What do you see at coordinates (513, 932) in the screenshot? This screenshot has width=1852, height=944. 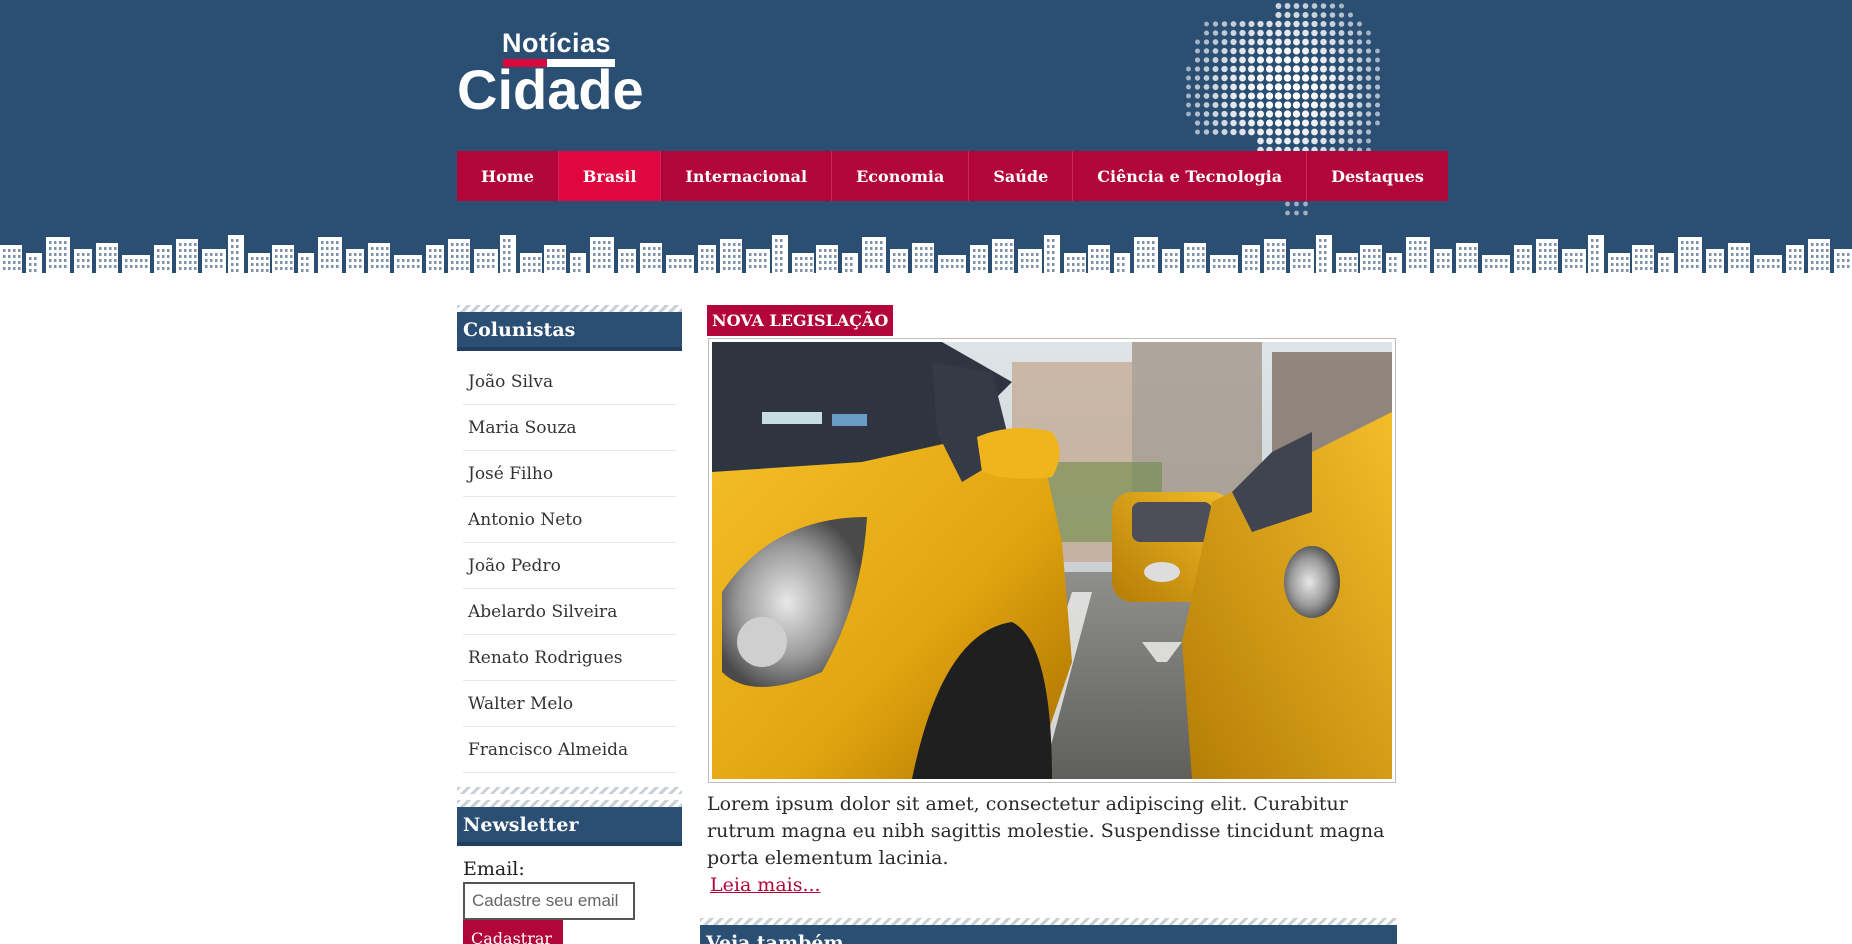 I see `submit-button: Cadastrar` at bounding box center [513, 932].